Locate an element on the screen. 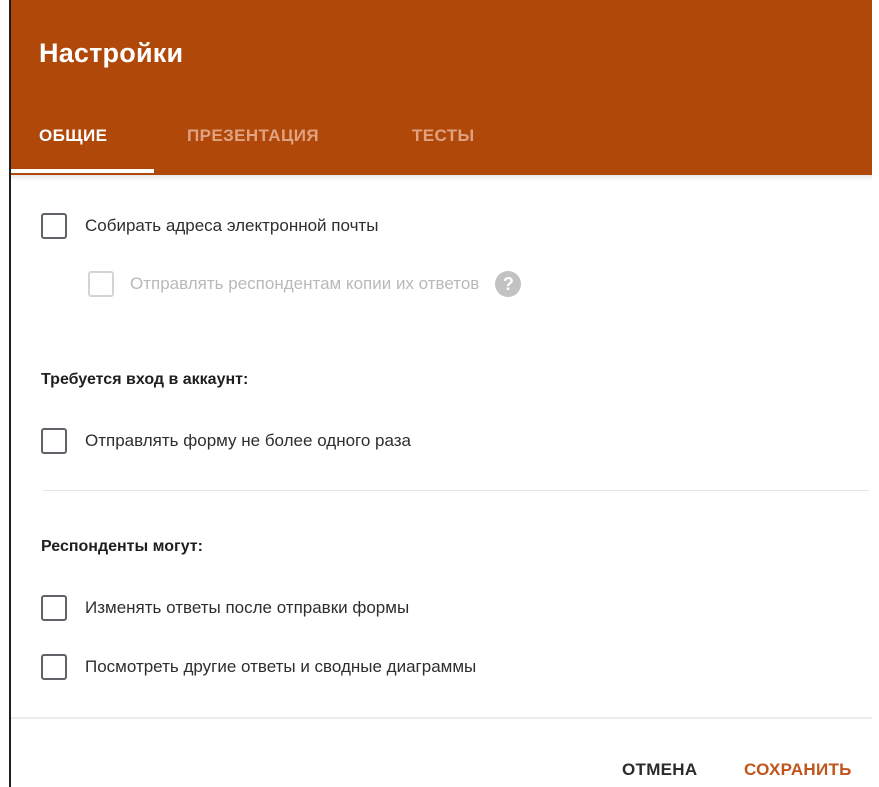 The width and height of the screenshot is (879, 787). send-copies-label: Отправлять респондентам копии их ответов is located at coordinates (305, 283).